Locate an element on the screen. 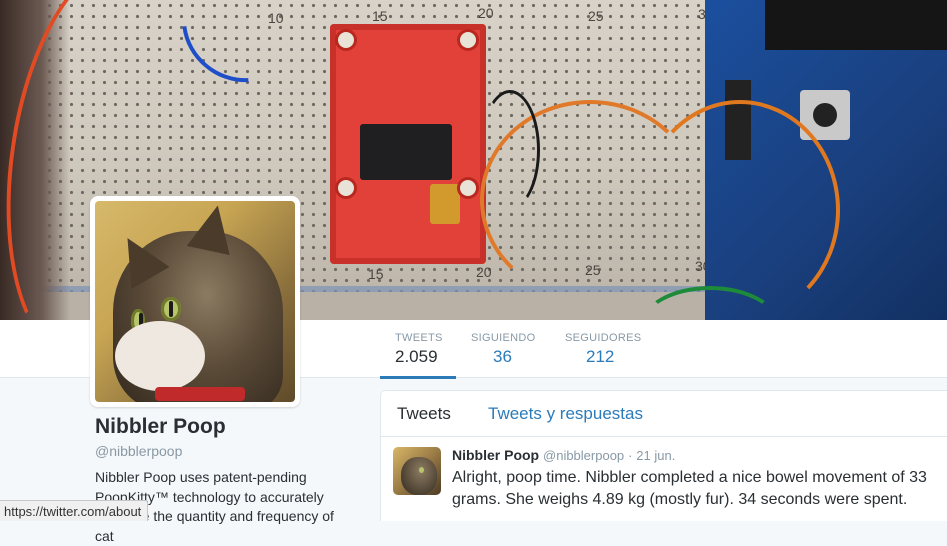 The width and height of the screenshot is (947, 546). stat-following: SIGUIENDO 36 is located at coordinates (511, 349).